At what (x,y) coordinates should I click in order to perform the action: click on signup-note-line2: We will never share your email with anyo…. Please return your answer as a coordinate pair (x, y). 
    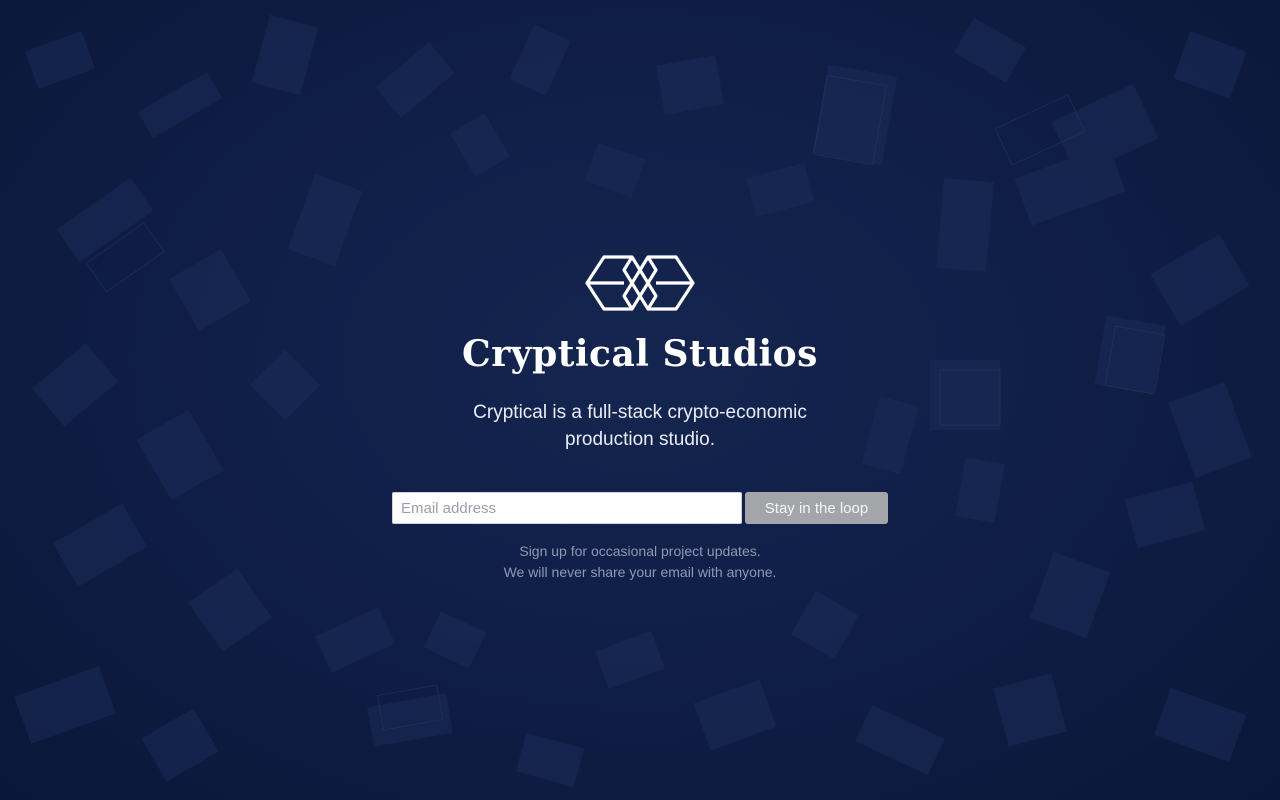
    Looking at the image, I should click on (640, 572).